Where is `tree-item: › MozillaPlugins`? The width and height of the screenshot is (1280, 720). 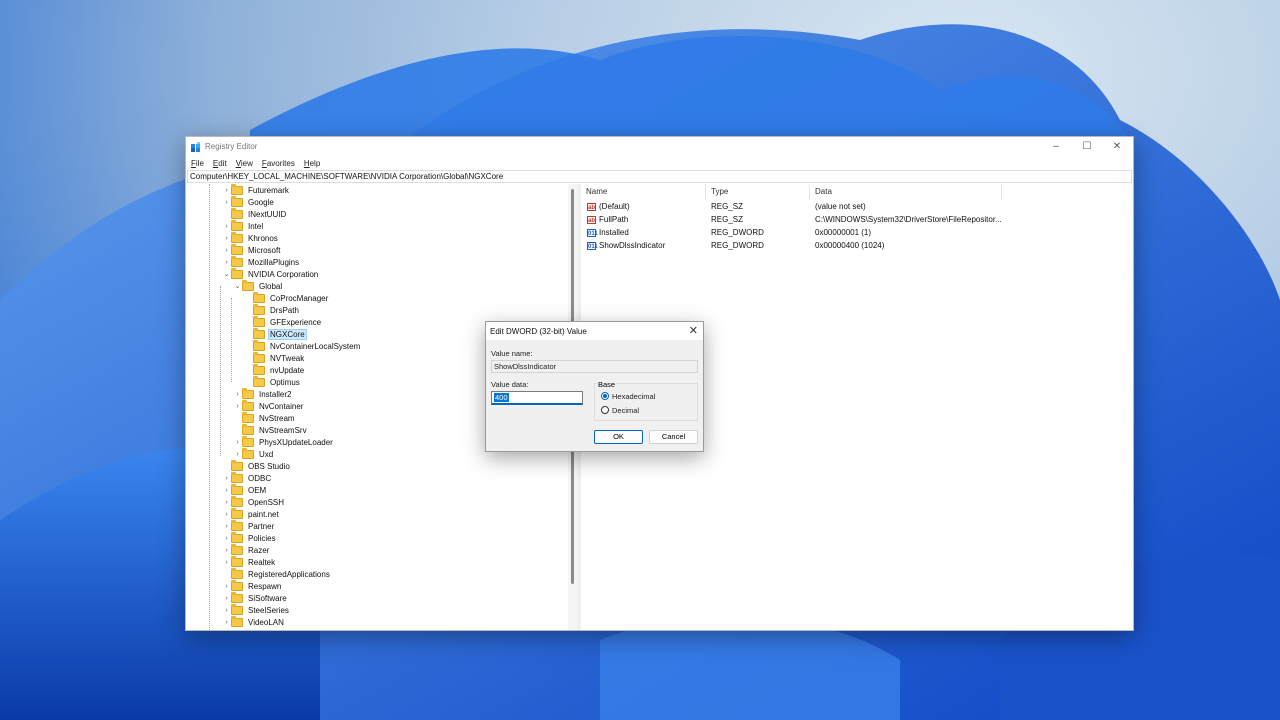
tree-item: › MozillaPlugins is located at coordinates (261, 261).